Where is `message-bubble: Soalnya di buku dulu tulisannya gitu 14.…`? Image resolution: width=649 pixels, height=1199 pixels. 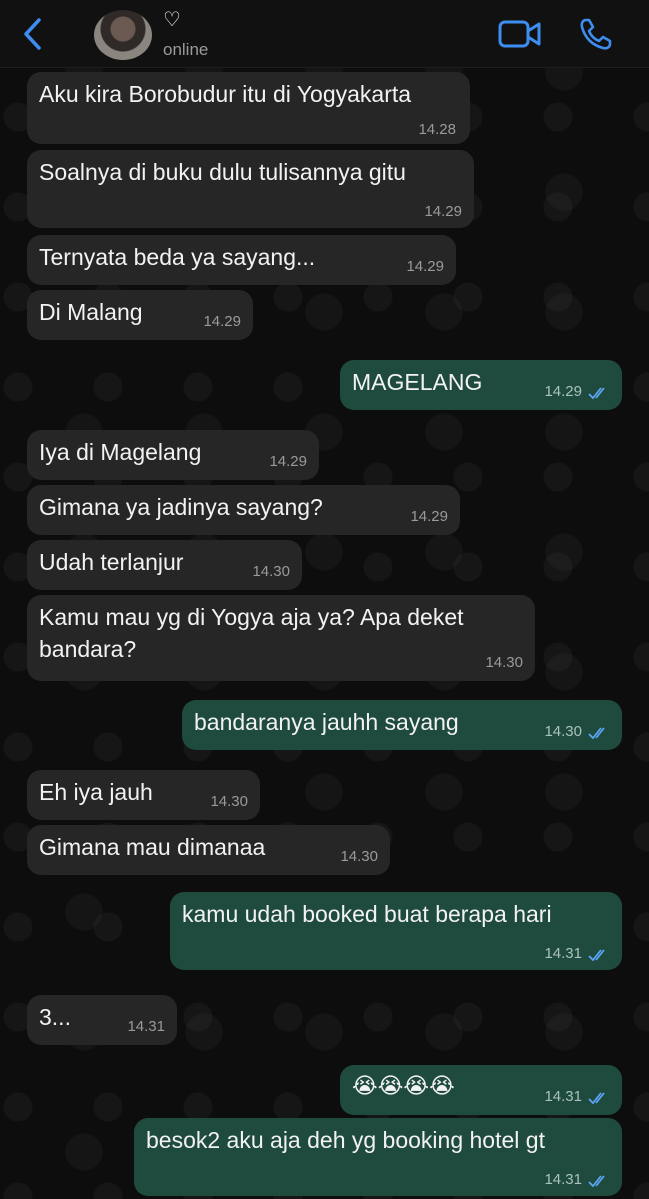 message-bubble: Soalnya di buku dulu tulisannya gitu 14.… is located at coordinates (250, 189).